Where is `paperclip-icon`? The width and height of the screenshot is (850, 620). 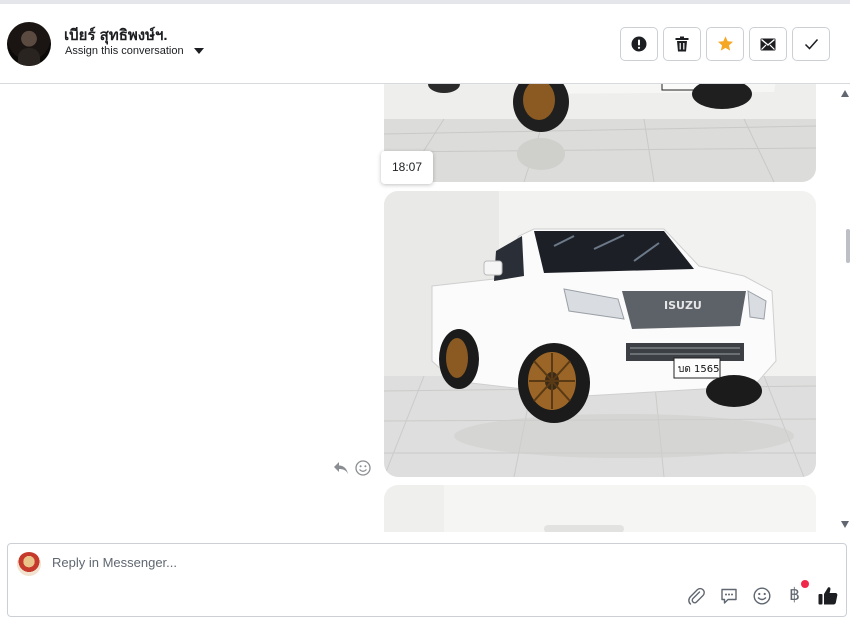 paperclip-icon is located at coordinates (696, 596).